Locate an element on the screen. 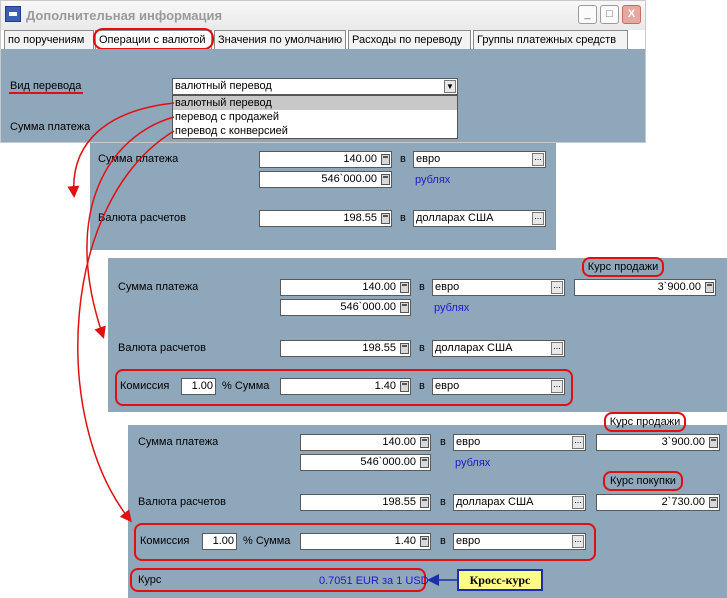  arrow-to-panel3 is located at coordinates (126, 326).